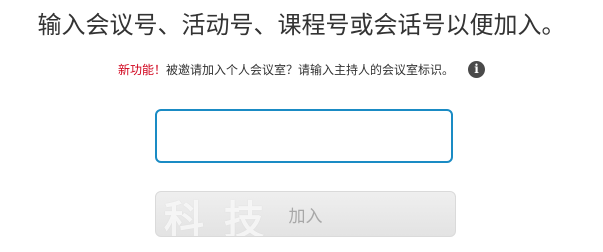  What do you see at coordinates (224, 217) in the screenshot?
I see `watermark-logo: 科技` at bounding box center [224, 217].